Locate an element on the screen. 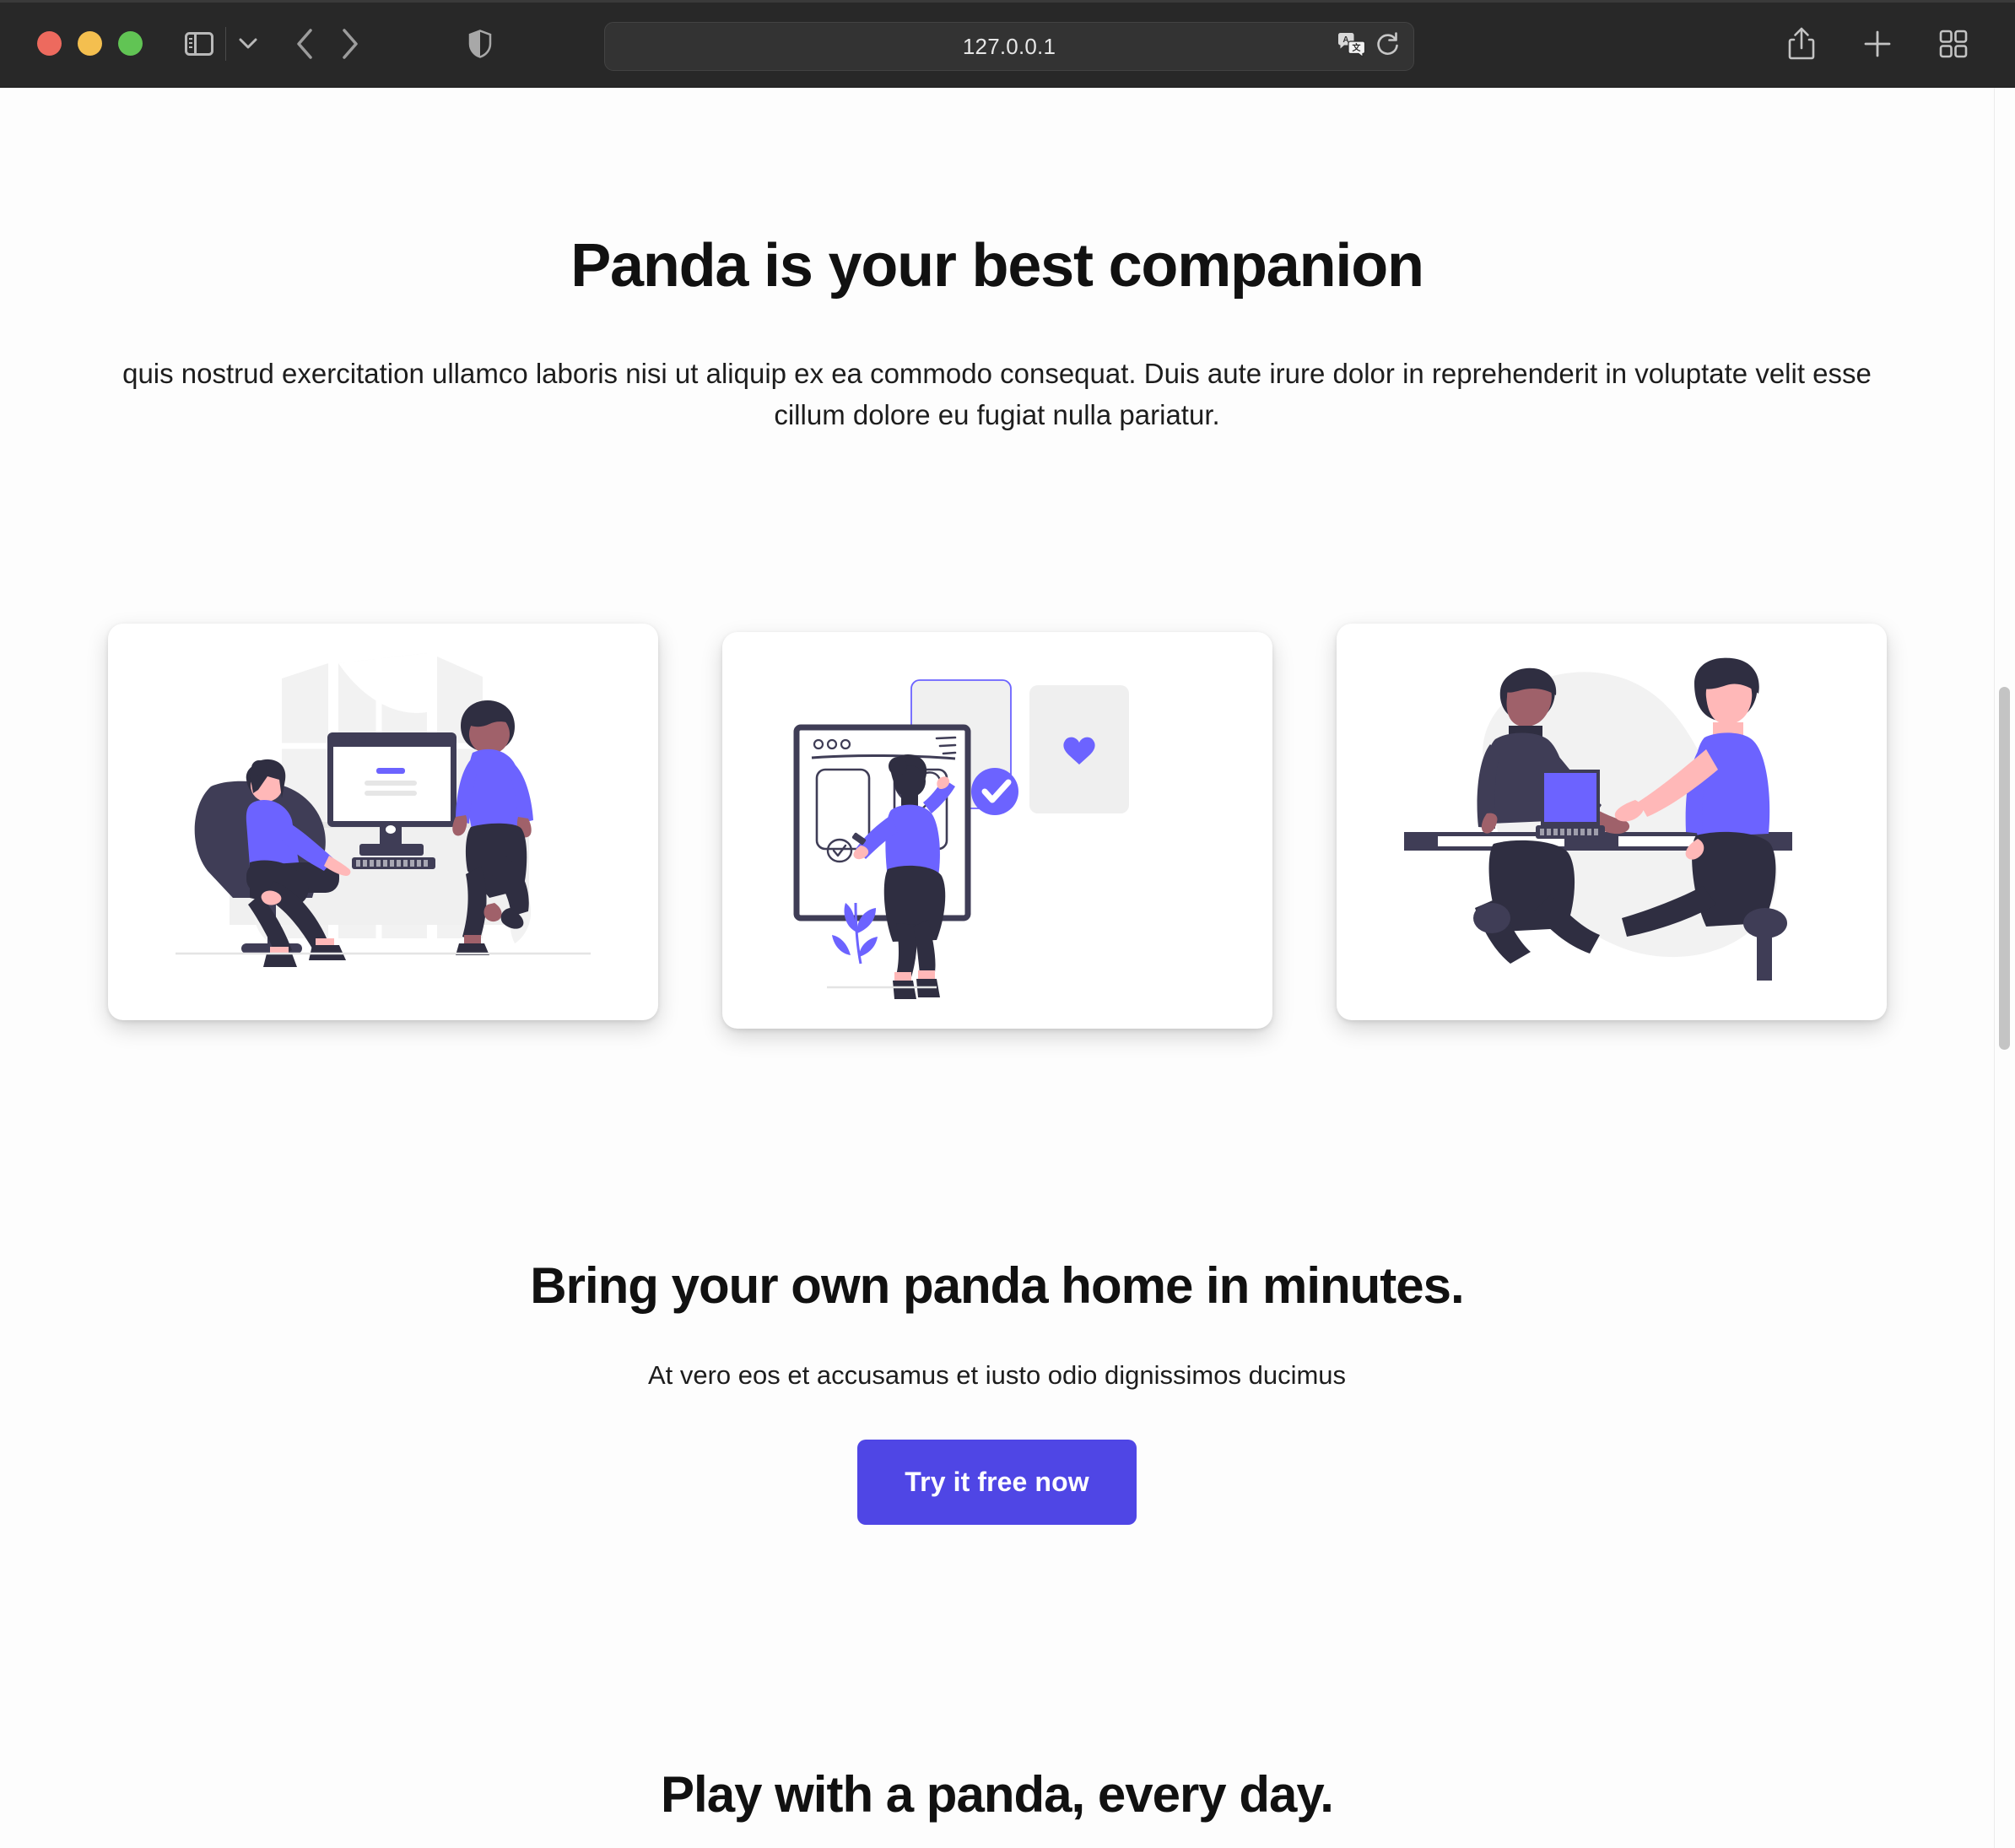  minimize-window-button is located at coordinates (90, 44).